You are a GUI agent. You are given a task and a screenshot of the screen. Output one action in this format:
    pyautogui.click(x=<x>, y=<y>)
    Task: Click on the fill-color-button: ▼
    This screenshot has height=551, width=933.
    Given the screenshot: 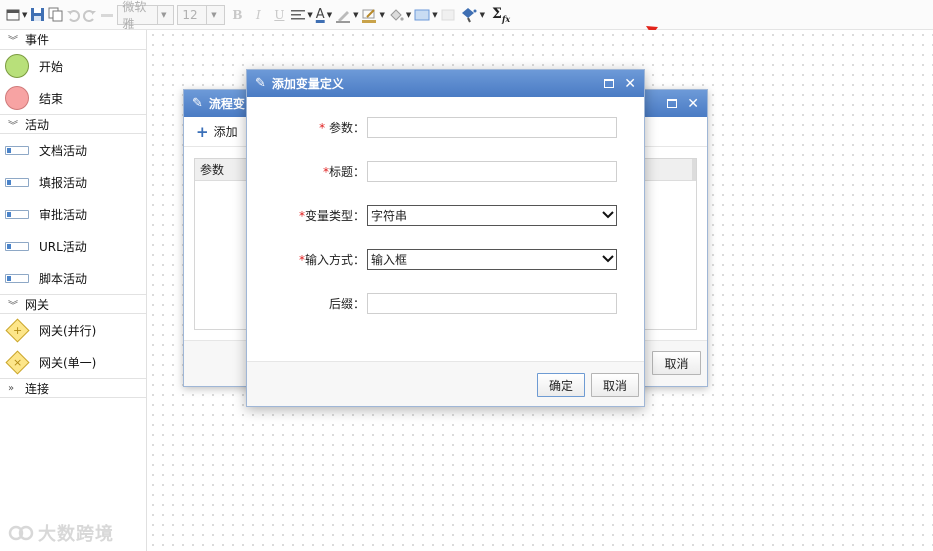 What is the action you would take?
    pyautogui.click(x=399, y=15)
    